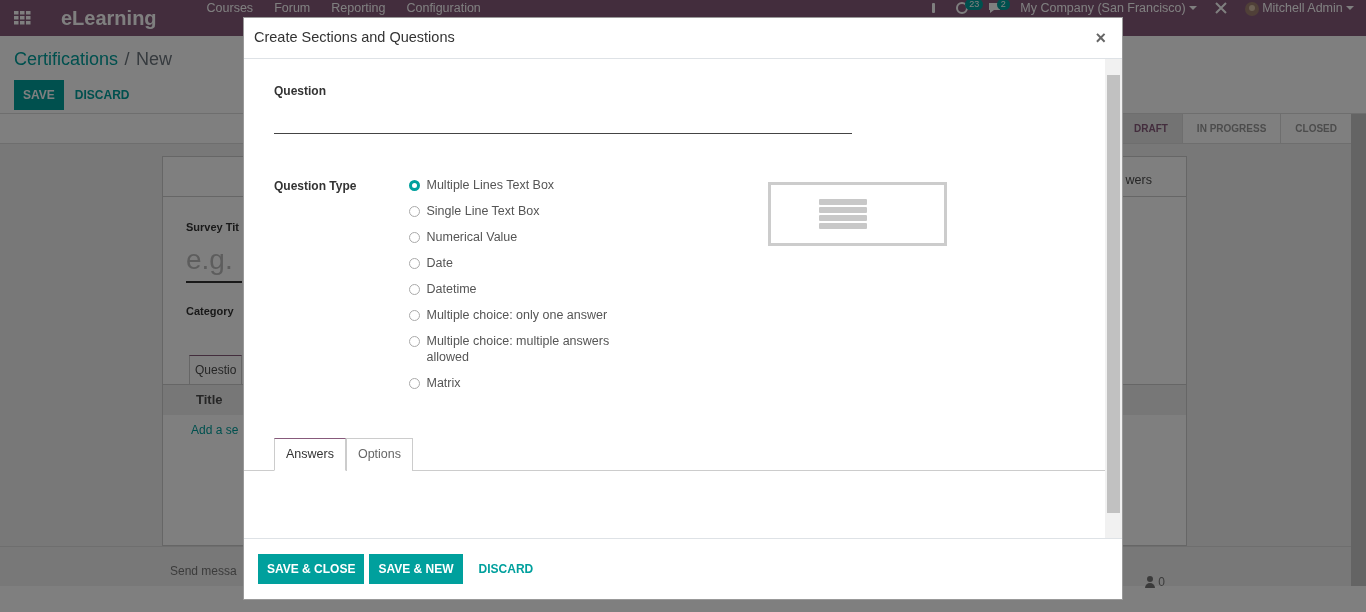 This screenshot has width=1366, height=612. What do you see at coordinates (354, 38) in the screenshot?
I see `dialog-title: Create Sections and Questions` at bounding box center [354, 38].